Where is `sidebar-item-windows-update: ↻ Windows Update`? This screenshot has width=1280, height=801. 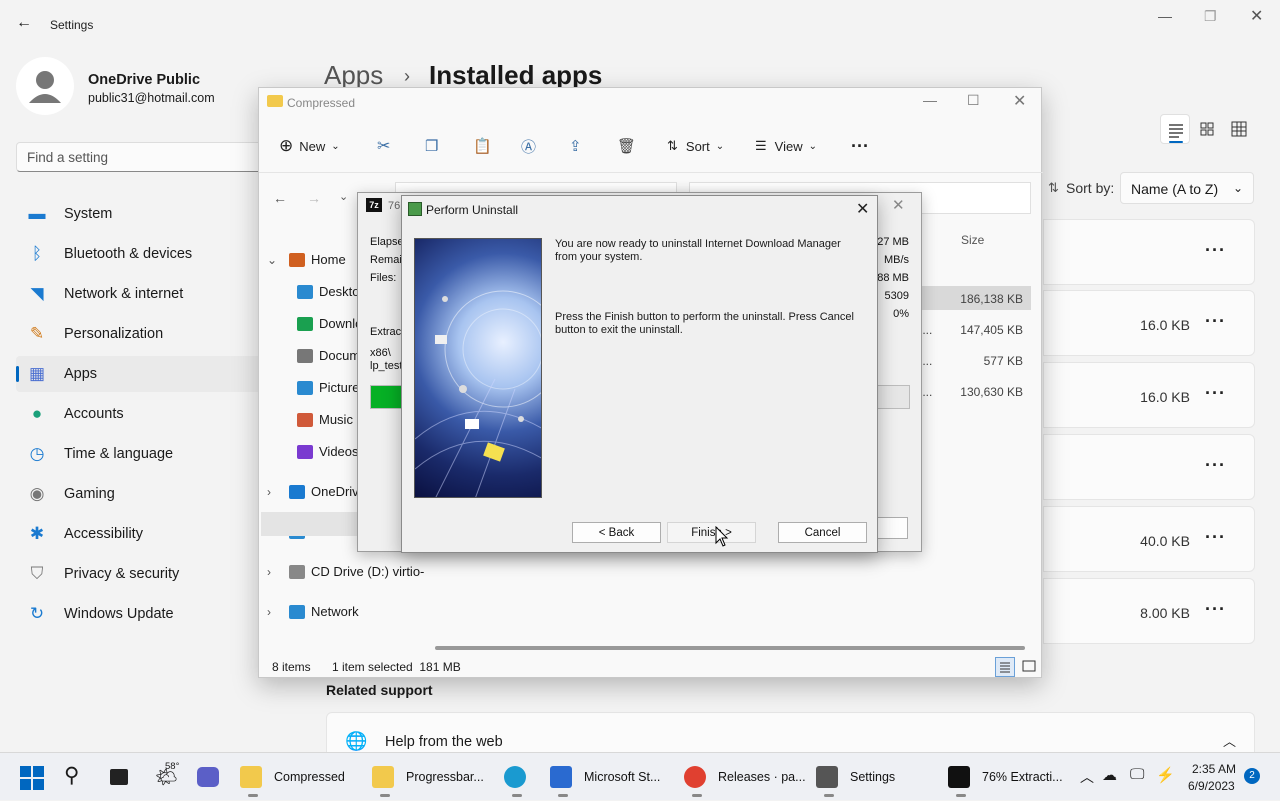
sidebar-item-windows-update: ↻ Windows Update is located at coordinates (141, 614).